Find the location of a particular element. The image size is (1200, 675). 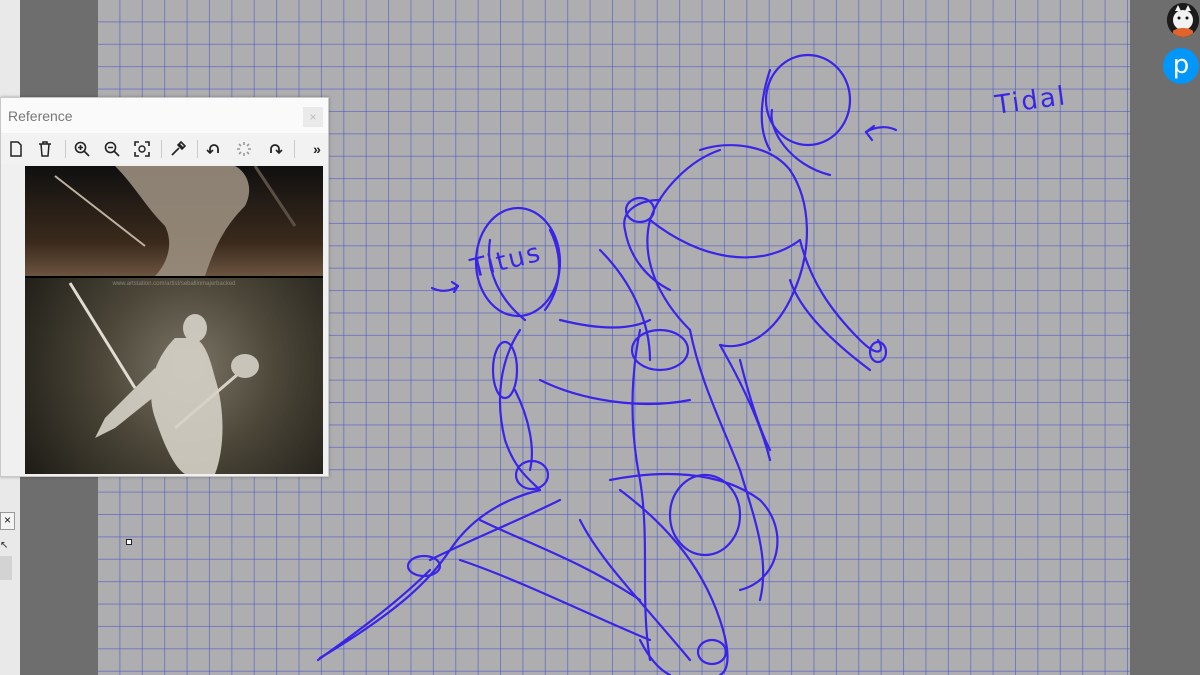

zoom-out-icon is located at coordinates (112, 149).